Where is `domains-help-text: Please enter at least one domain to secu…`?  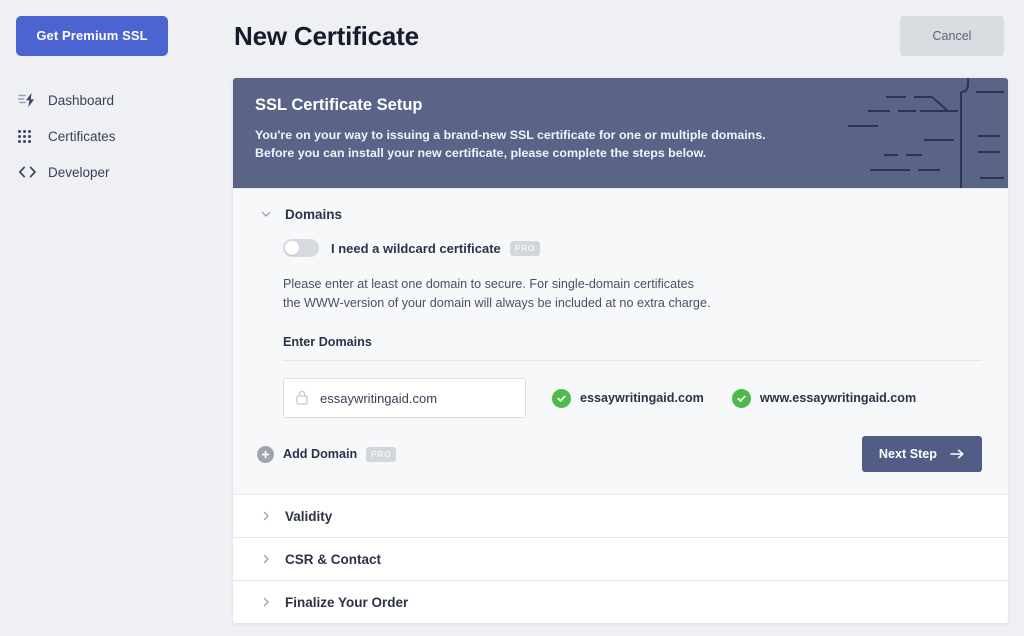
domains-help-text: Please enter at least one domain to secu… is located at coordinates (632, 294).